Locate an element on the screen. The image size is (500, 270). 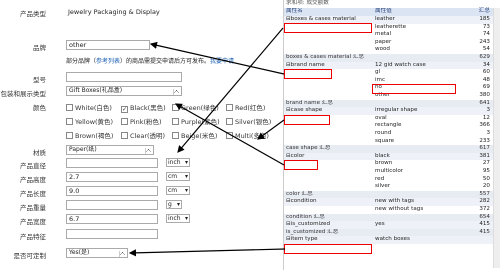
color-option-brown: Brown(褐色) is located at coordinates (89, 135).